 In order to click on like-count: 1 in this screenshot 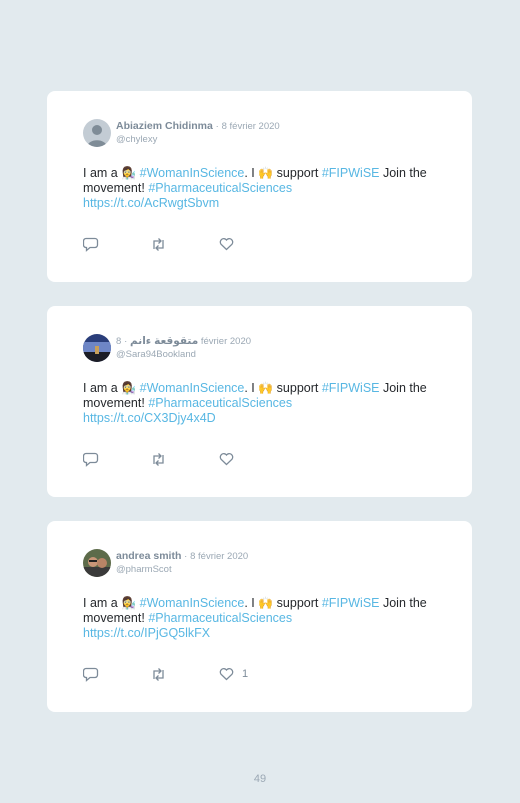, I will do `click(245, 674)`.